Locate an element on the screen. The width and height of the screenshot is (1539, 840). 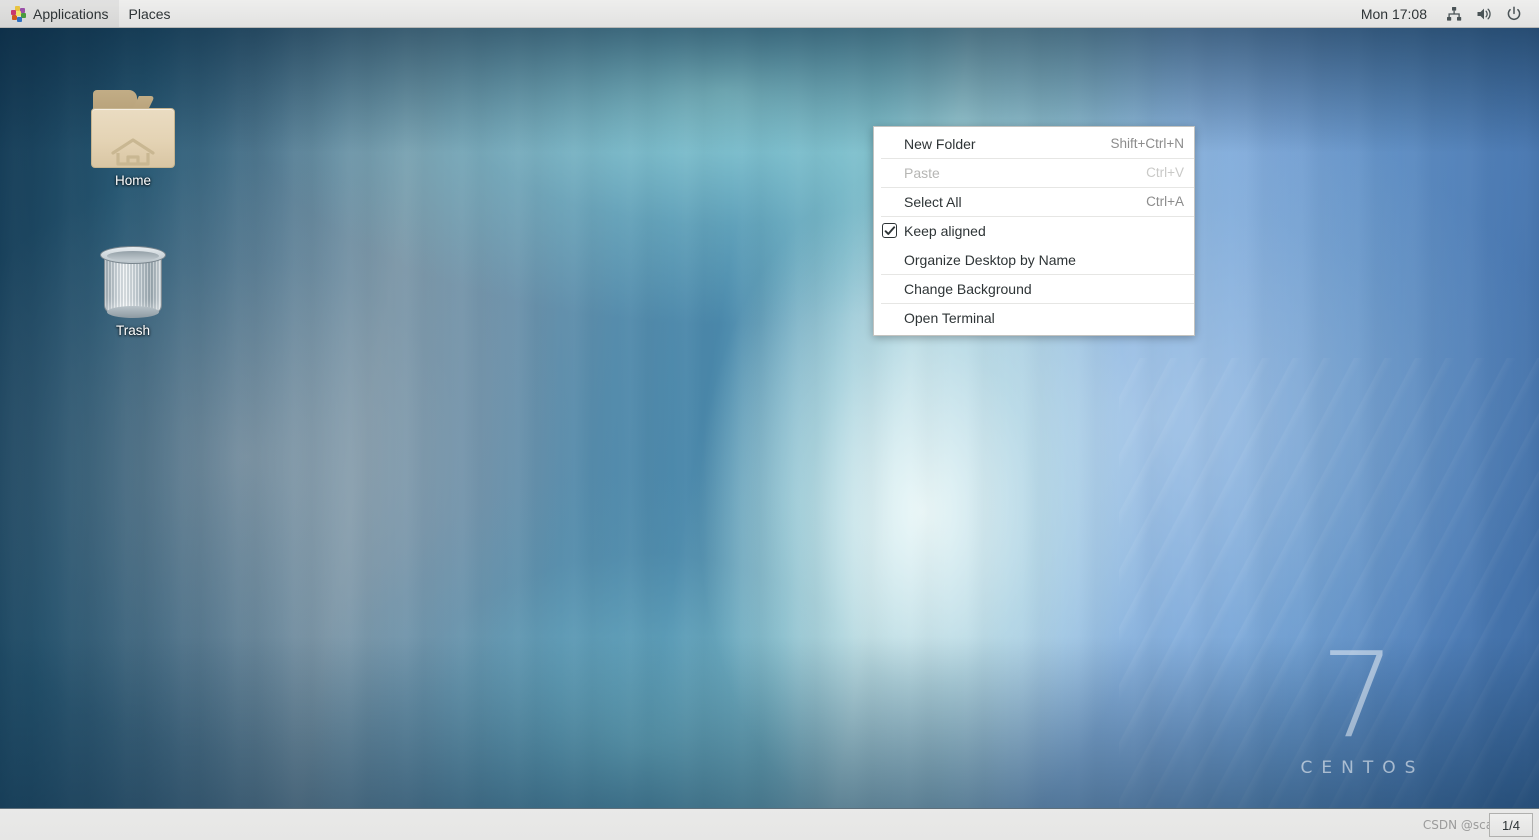
menu-item-keep-aligned: Keep aligned is located at coordinates (1034, 230).